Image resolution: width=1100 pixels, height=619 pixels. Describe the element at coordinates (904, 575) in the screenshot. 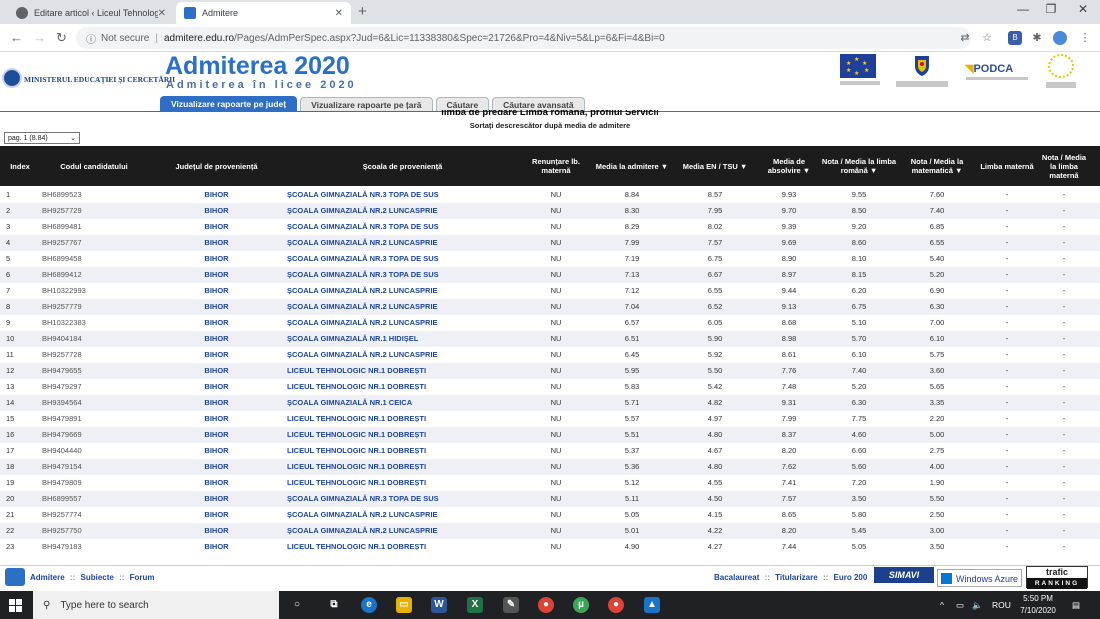

I see `simavi-logo: SIMAVI` at that location.